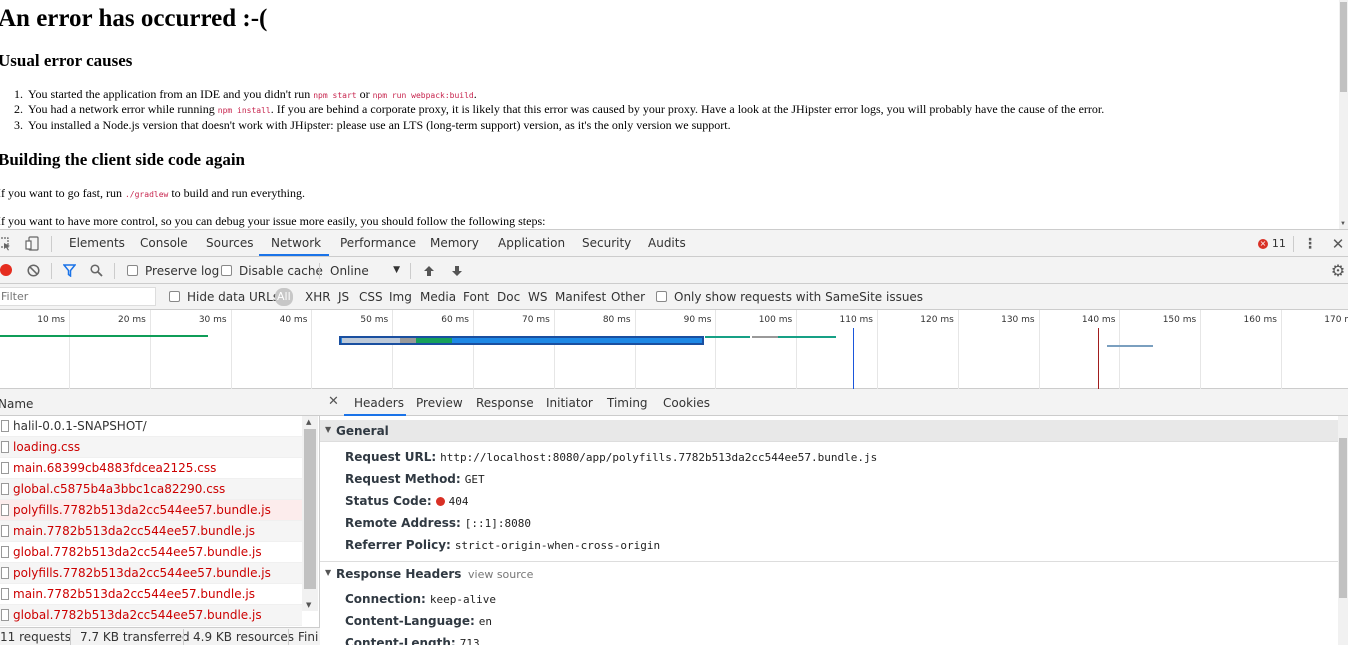 This screenshot has height=645, width=1348. Describe the element at coordinates (32, 243) in the screenshot. I see `device-toolbar-icon` at that location.